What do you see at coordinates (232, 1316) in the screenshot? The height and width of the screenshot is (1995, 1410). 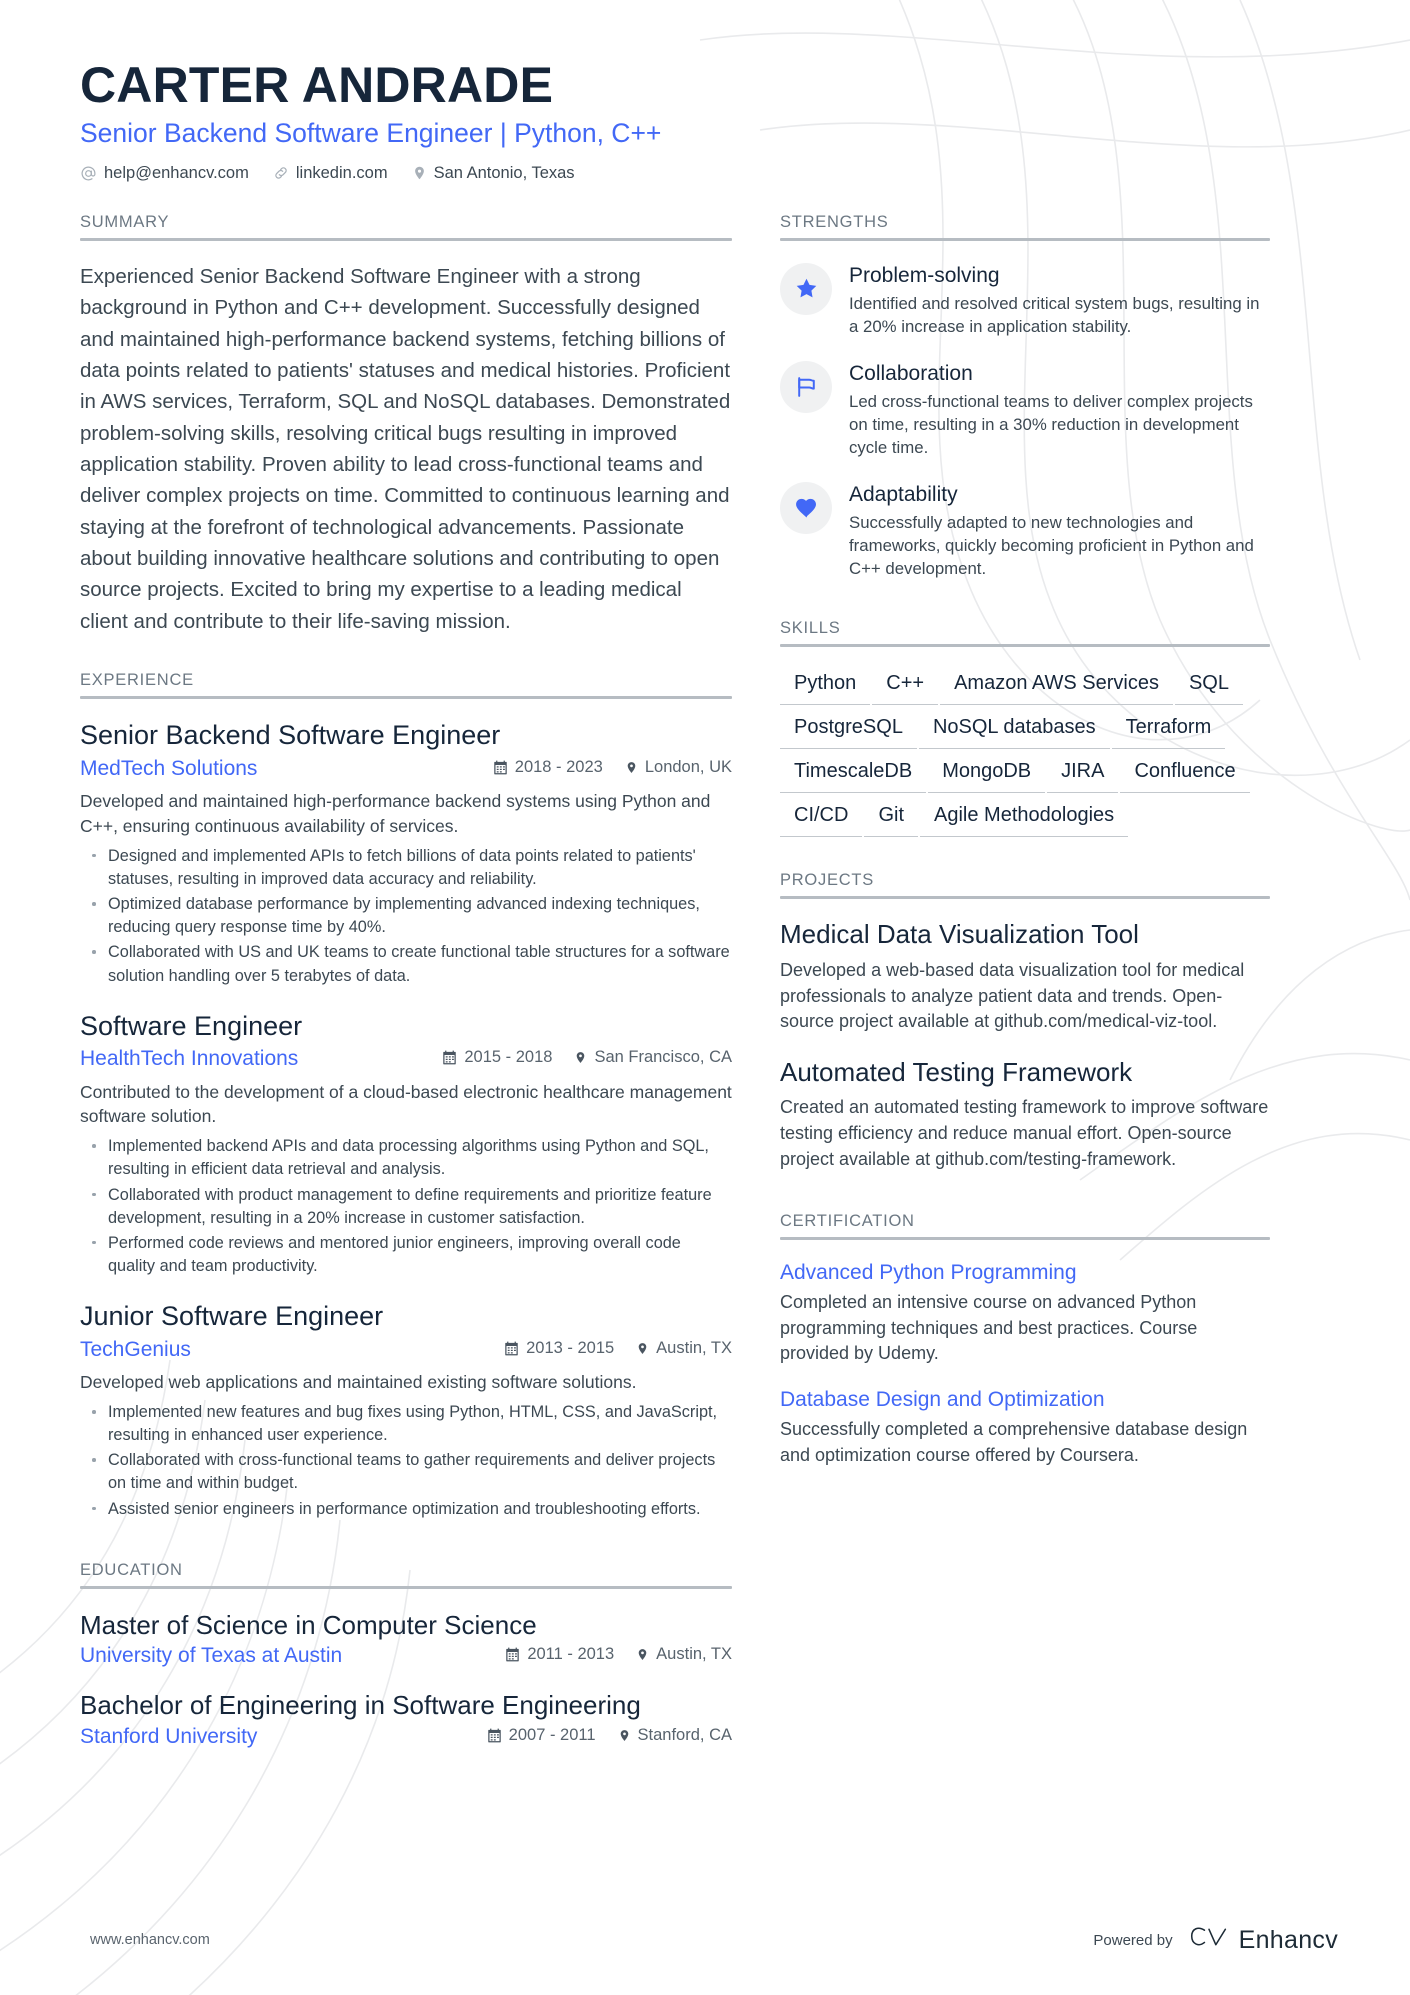 I see `job-title: Junior Software Engineer` at bounding box center [232, 1316].